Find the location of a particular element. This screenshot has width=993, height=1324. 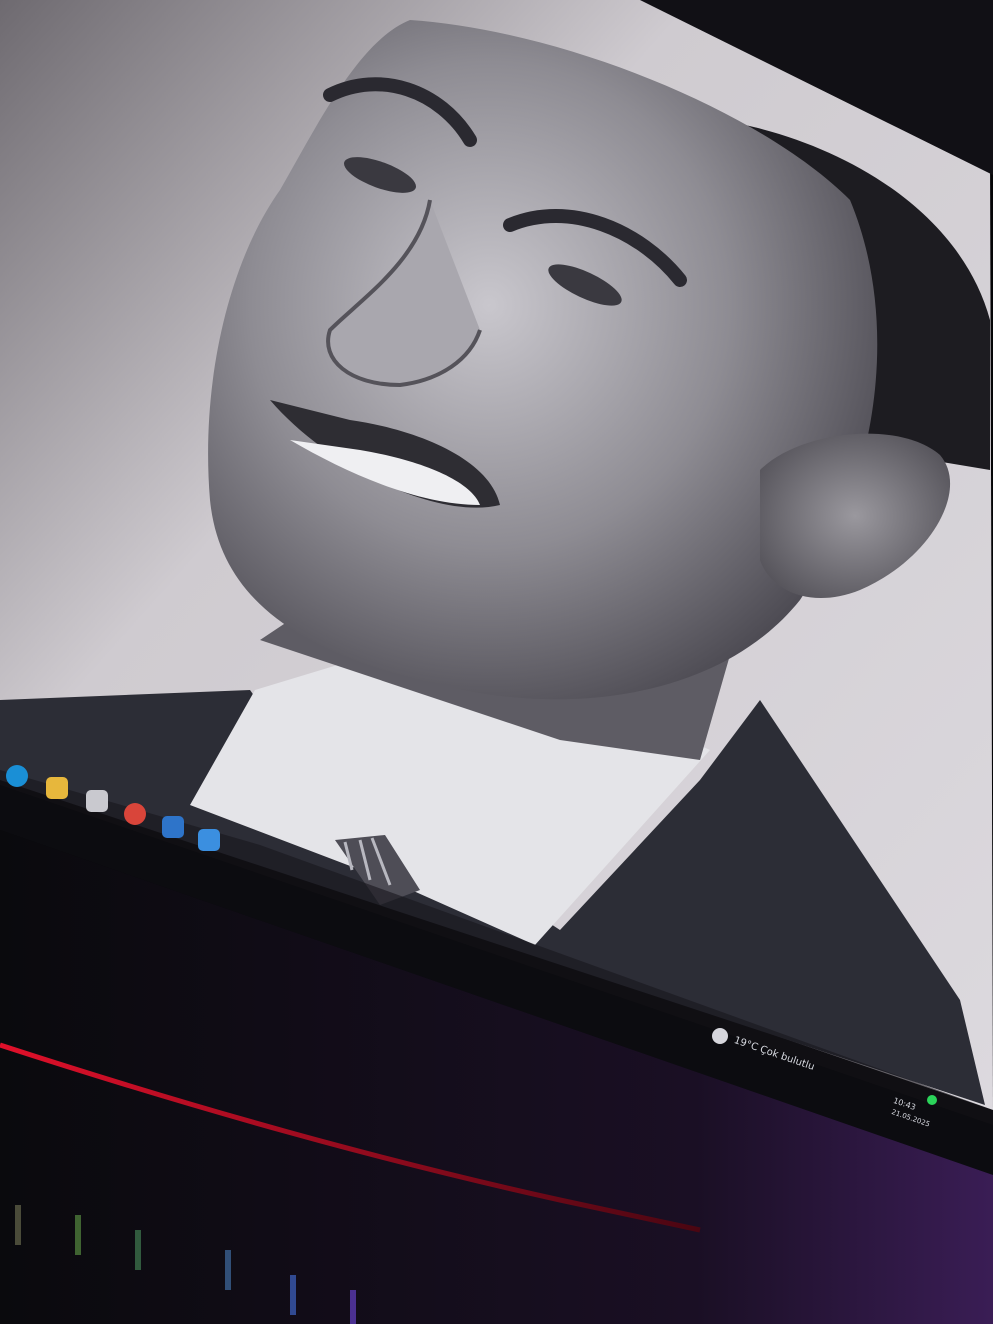

store-icon is located at coordinates (97, 801).